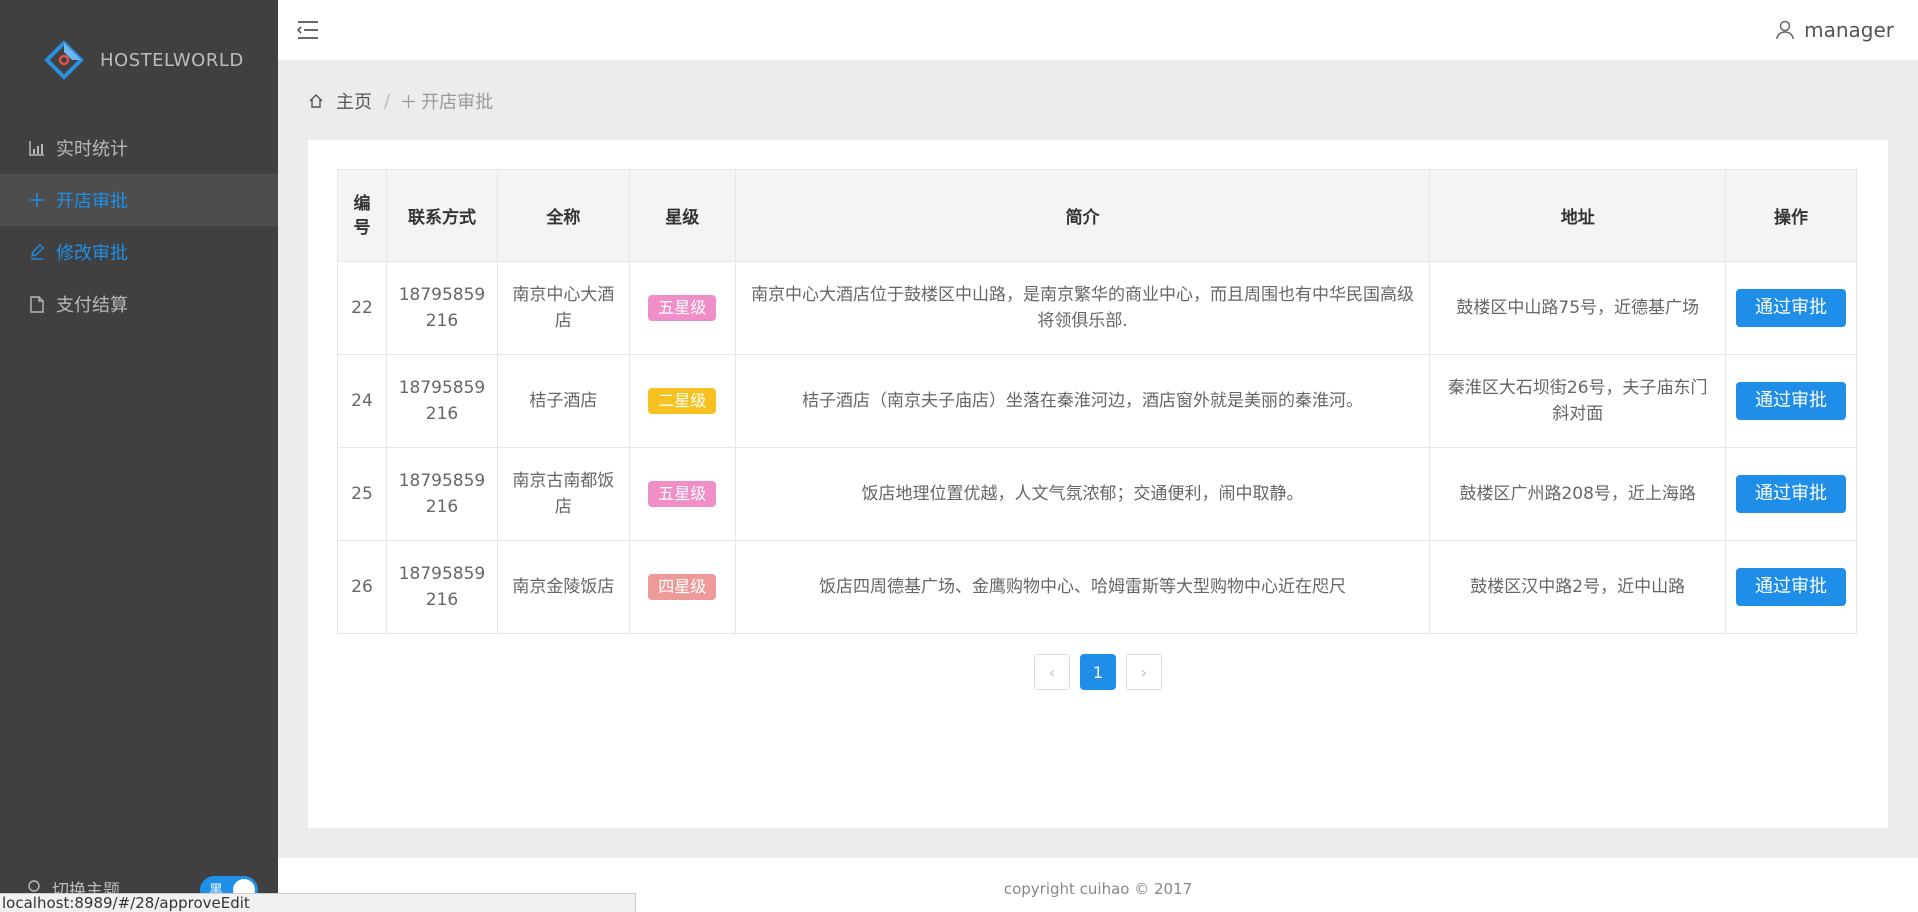 This screenshot has width=1918, height=912. What do you see at coordinates (308, 30) in the screenshot?
I see `menu-collapse-icon` at bounding box center [308, 30].